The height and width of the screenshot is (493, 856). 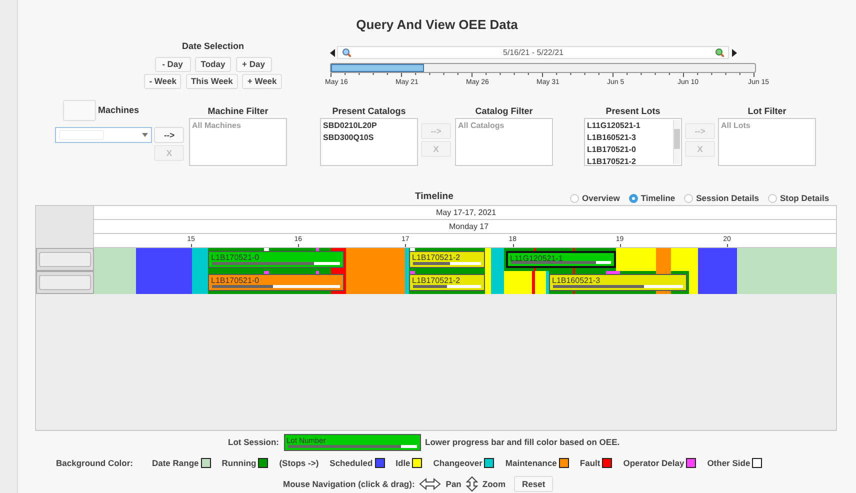 I want to click on date-step-button: This Week, so click(x=212, y=81).